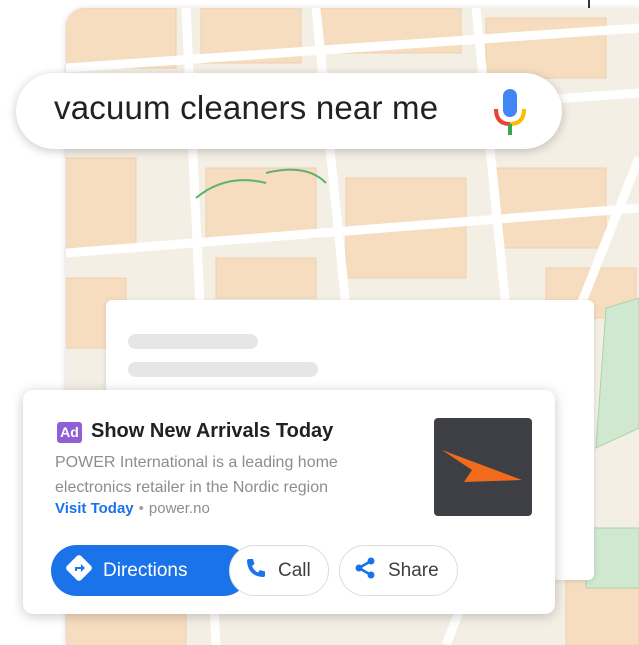 This screenshot has width=639, height=645. I want to click on directions-icon, so click(79, 571).